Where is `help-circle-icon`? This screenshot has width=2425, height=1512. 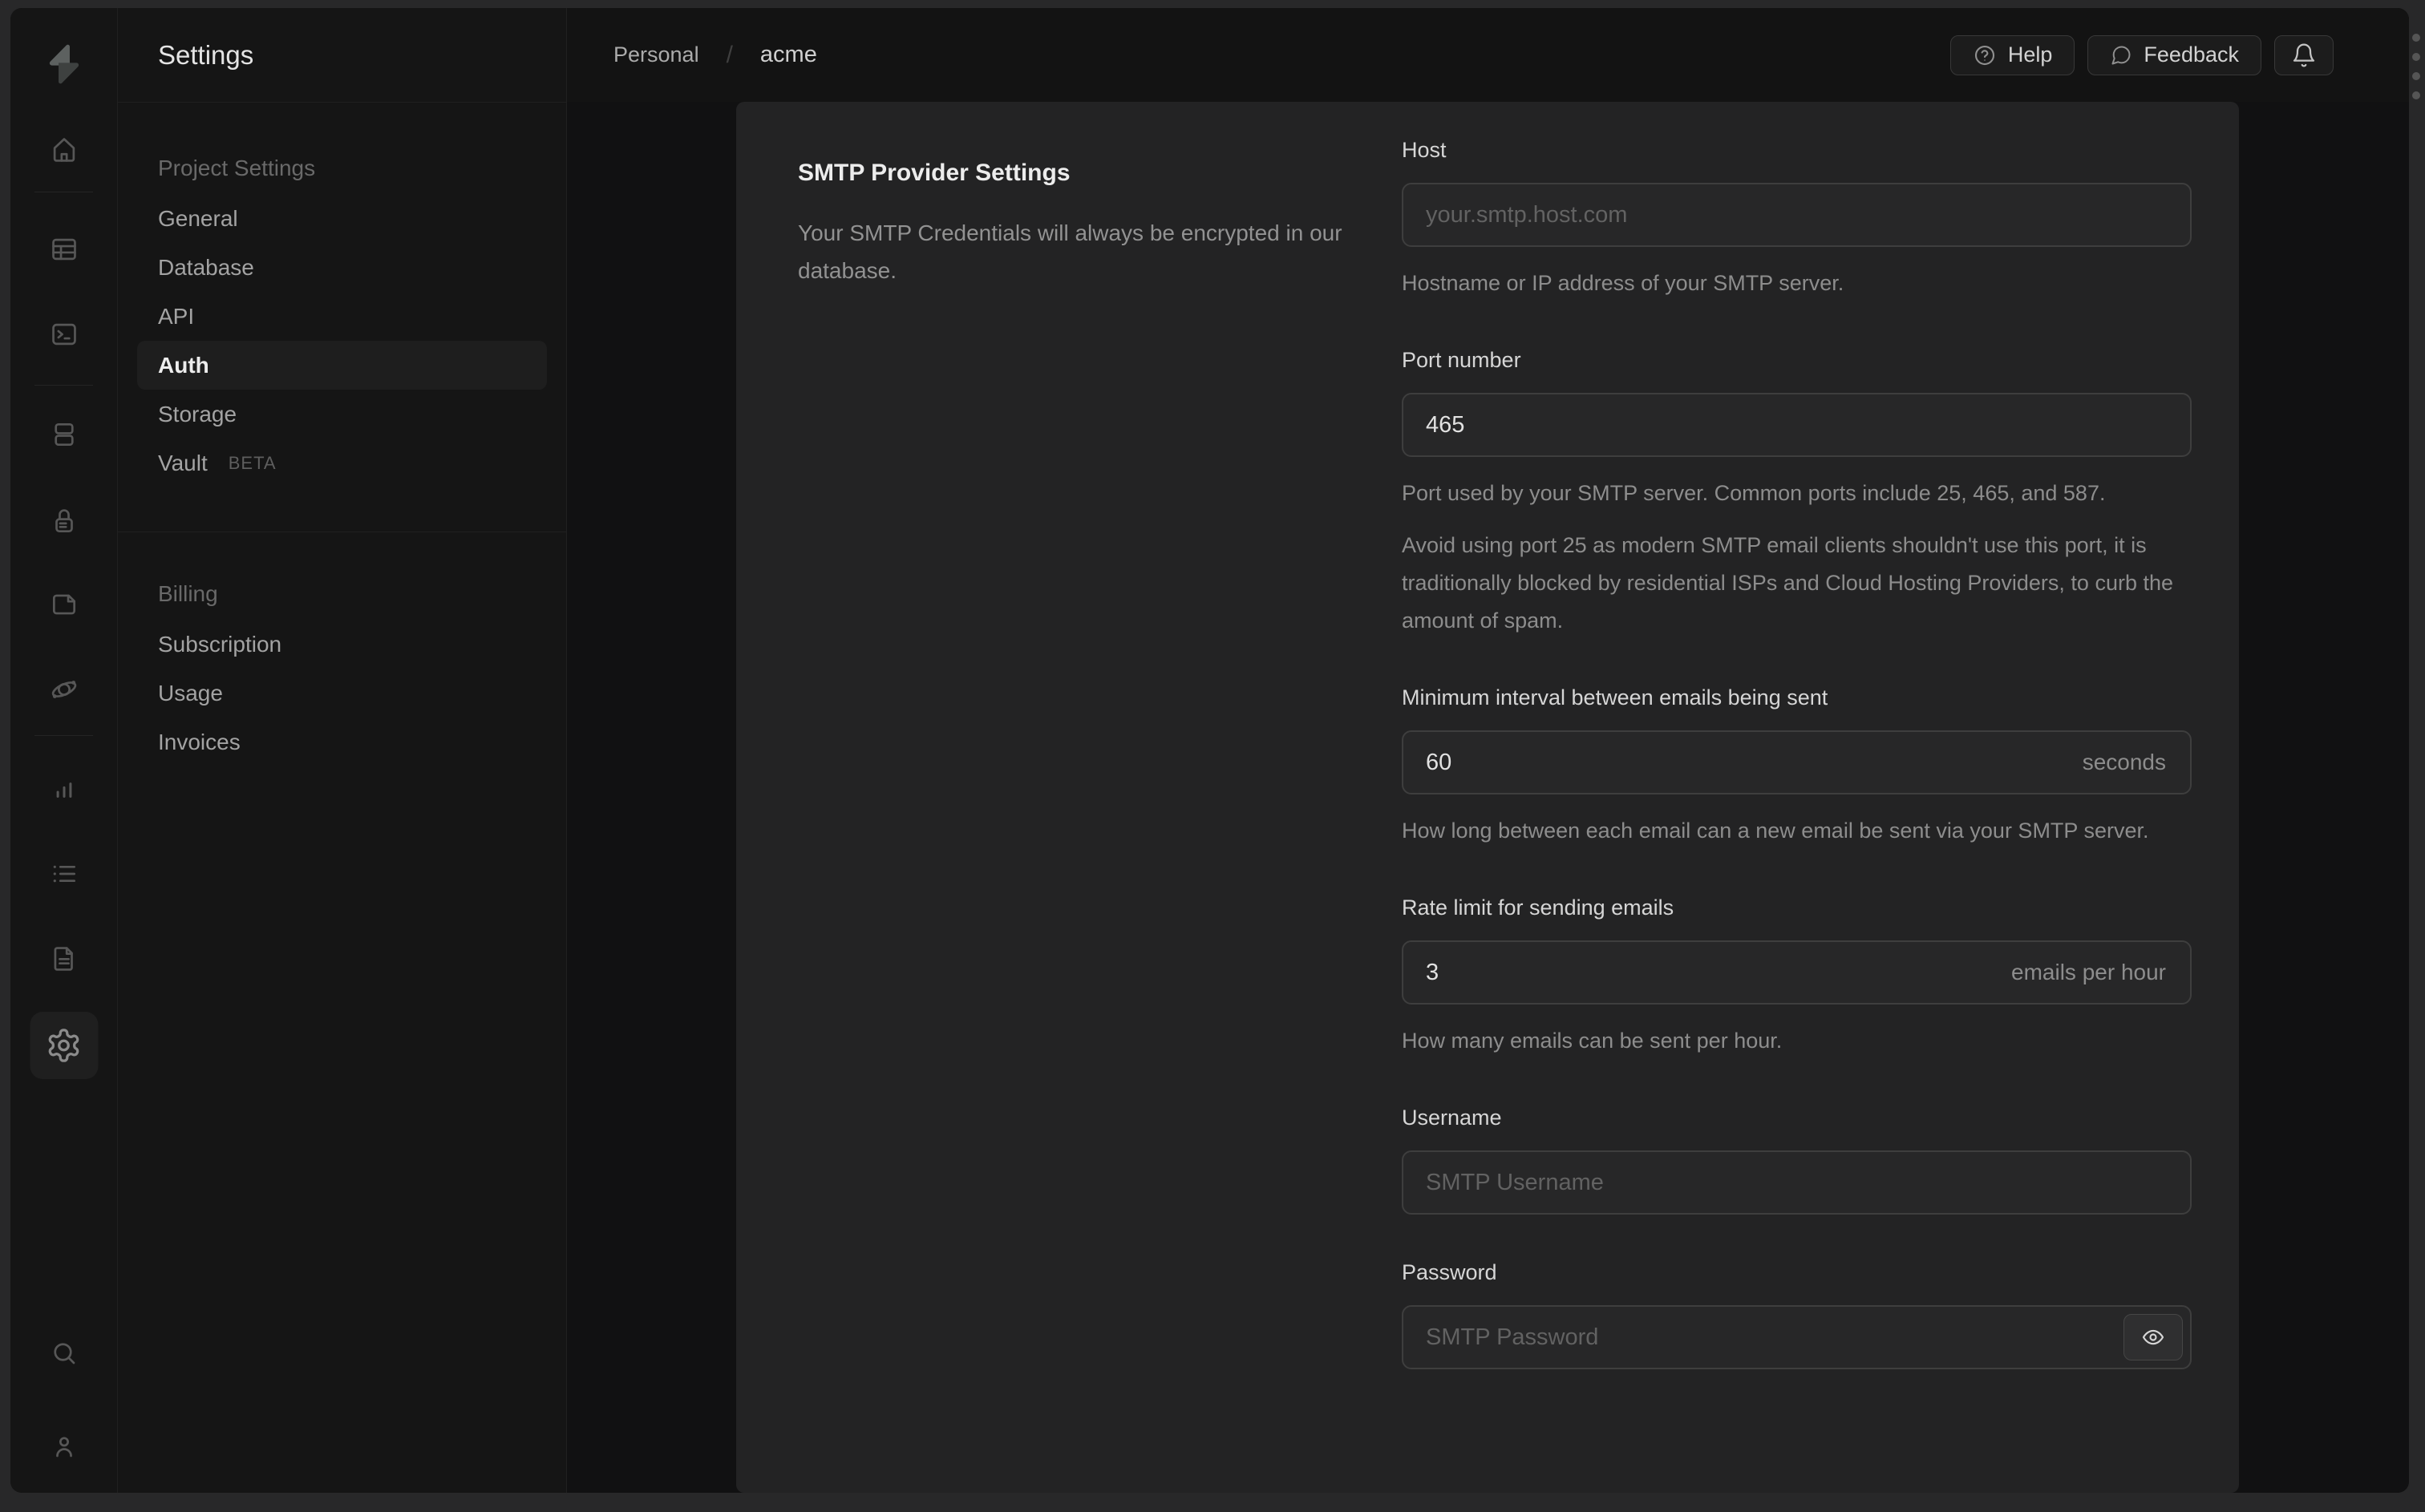 help-circle-icon is located at coordinates (1985, 55).